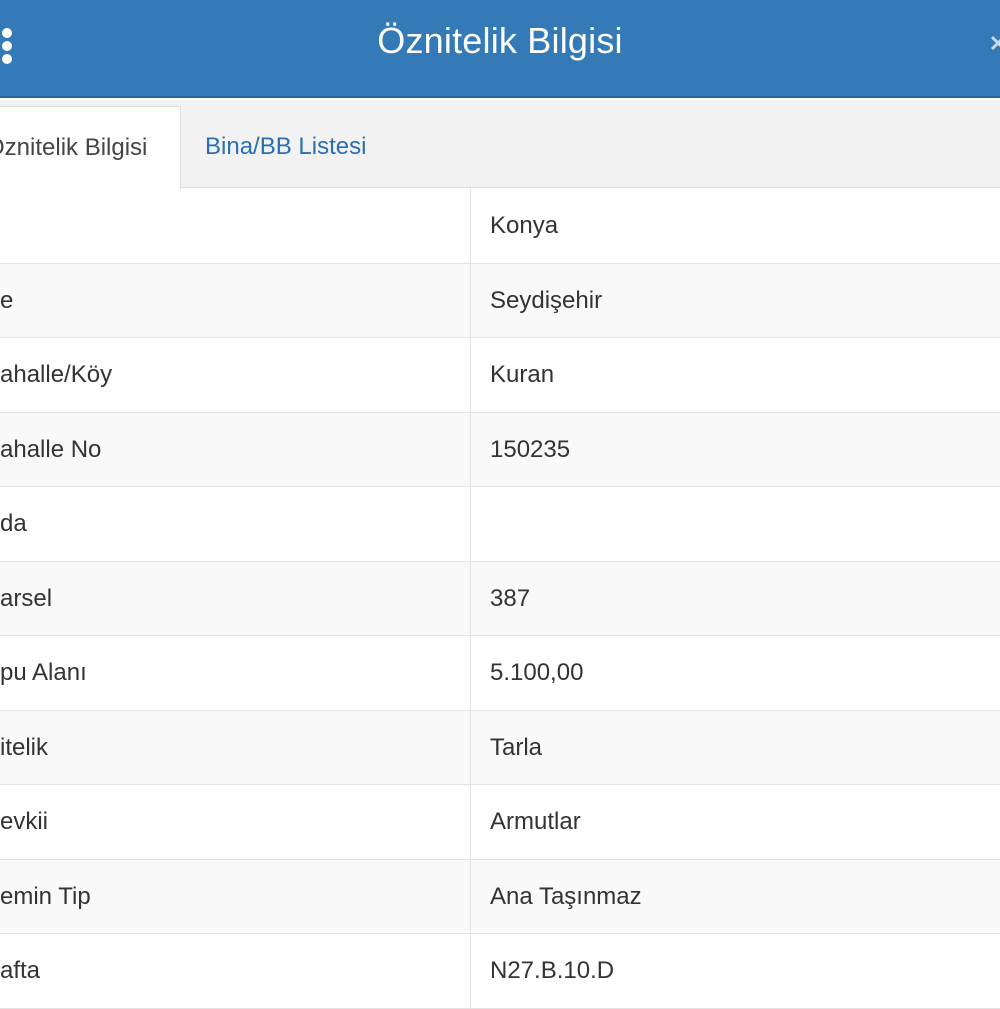  I want to click on row-label: da, so click(13, 523).